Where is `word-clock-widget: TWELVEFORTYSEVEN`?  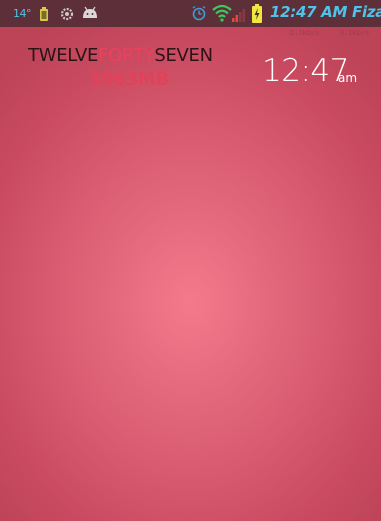 word-clock-widget: TWELVEFORTYSEVEN is located at coordinates (120, 55).